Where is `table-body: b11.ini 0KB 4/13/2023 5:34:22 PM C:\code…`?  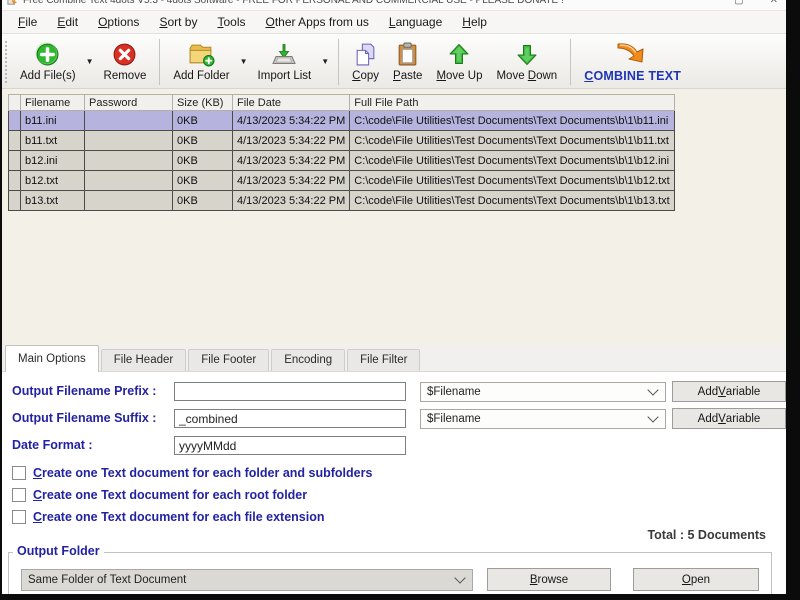 table-body: b11.ini 0KB 4/13/2023 5:34:22 PM C:\code… is located at coordinates (341, 160).